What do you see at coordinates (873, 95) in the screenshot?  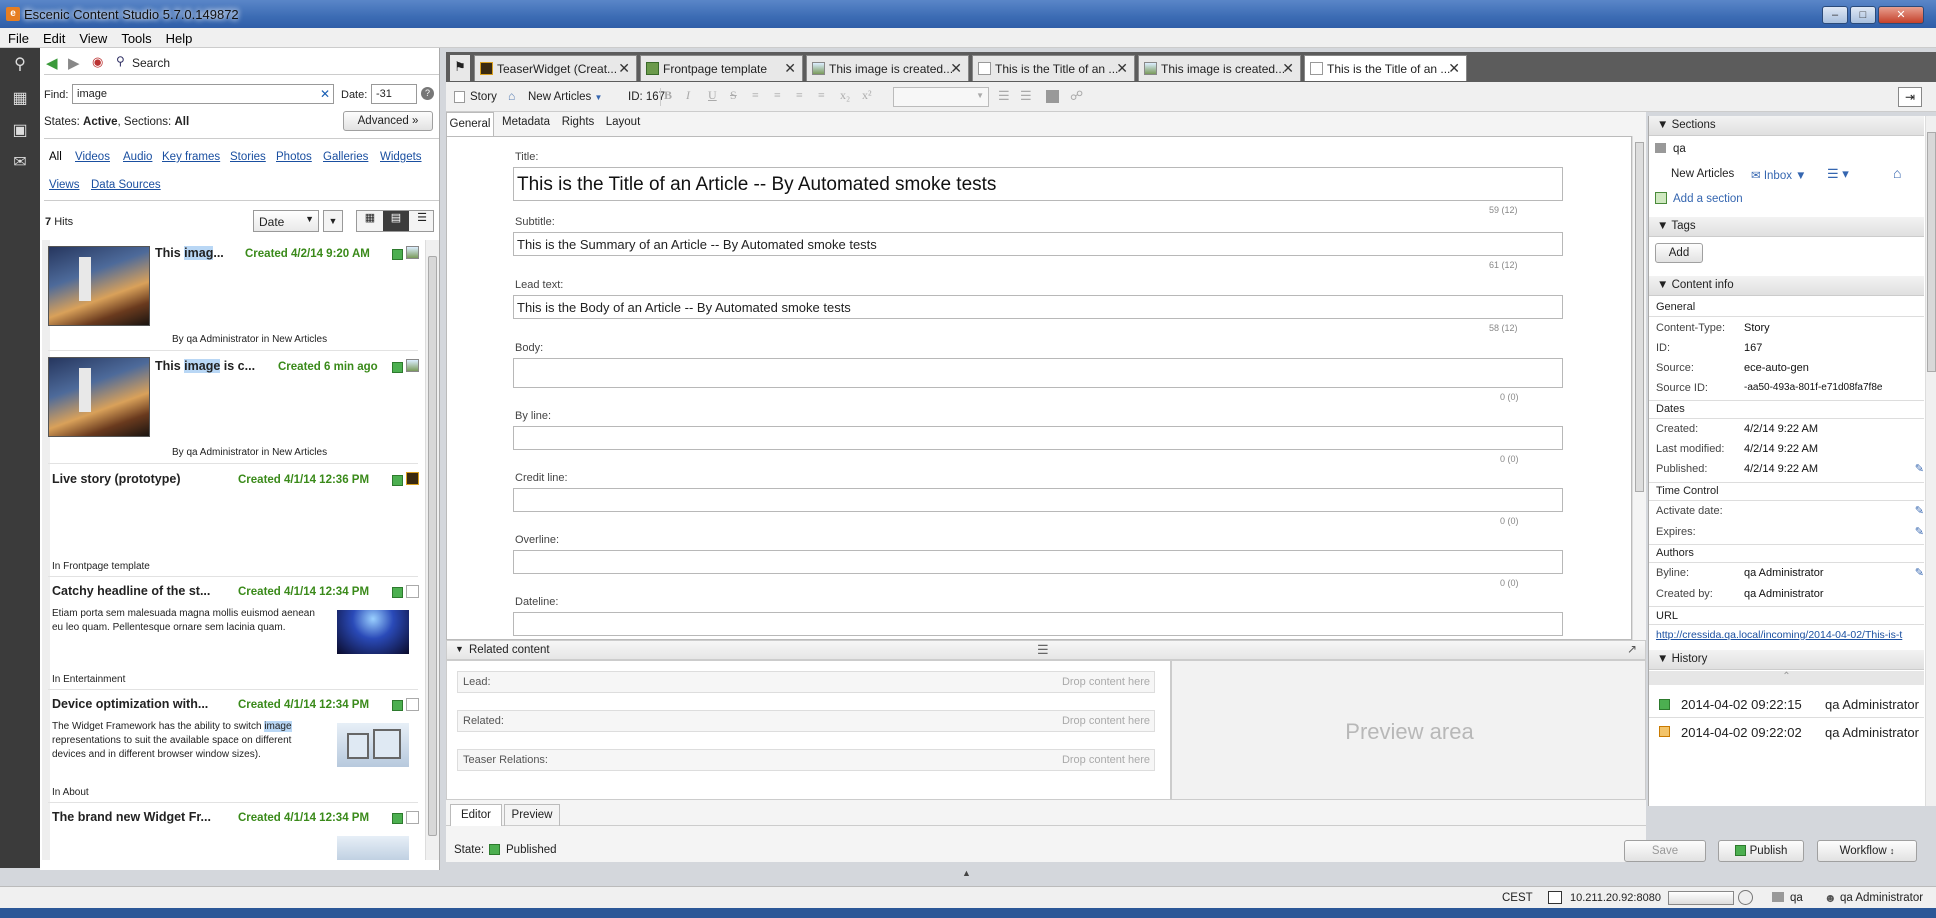 I see `superscript-icon: x²` at bounding box center [873, 95].